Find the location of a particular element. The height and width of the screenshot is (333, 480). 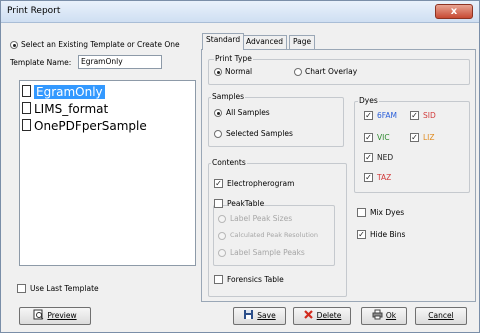

peak-table-checkbox is located at coordinates (218, 203).